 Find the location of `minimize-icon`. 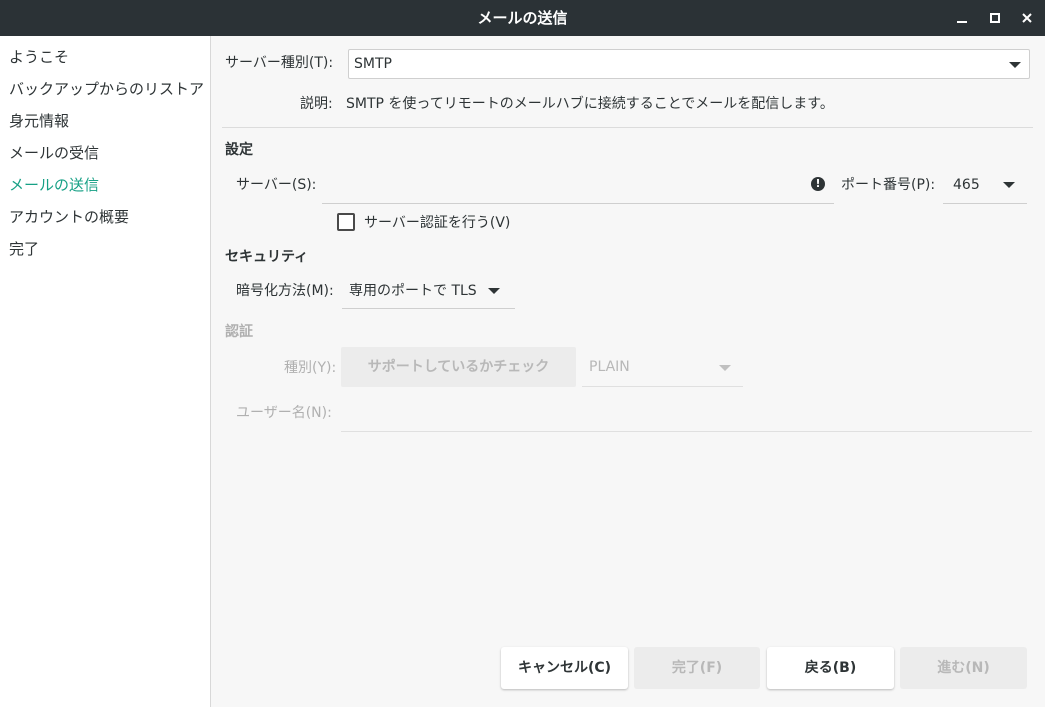

minimize-icon is located at coordinates (962, 18).